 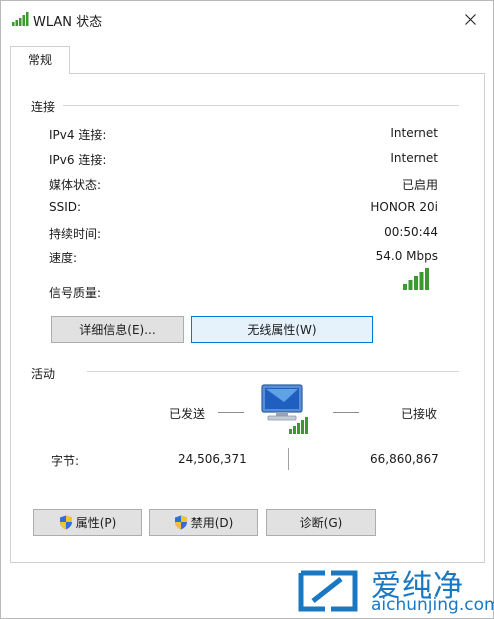 What do you see at coordinates (414, 133) in the screenshot?
I see `ipv4-value: Internet` at bounding box center [414, 133].